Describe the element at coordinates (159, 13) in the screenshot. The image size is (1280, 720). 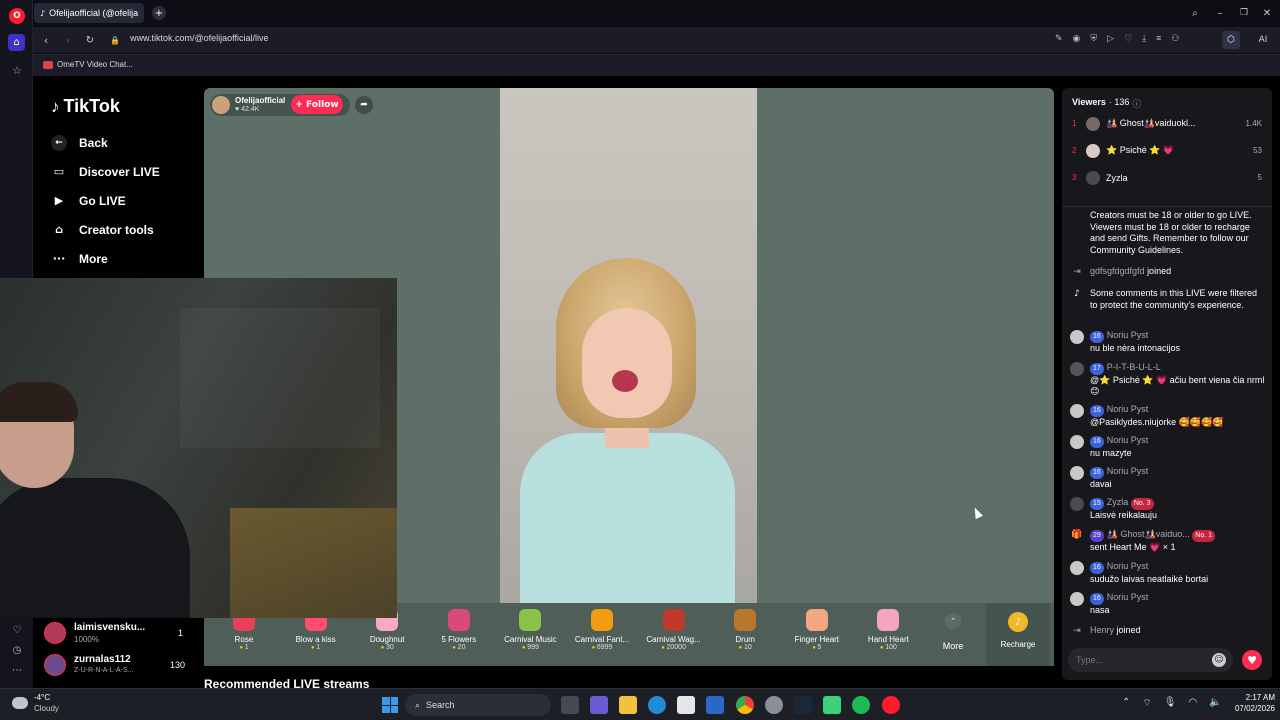
I see `new-tab-button: +` at that location.